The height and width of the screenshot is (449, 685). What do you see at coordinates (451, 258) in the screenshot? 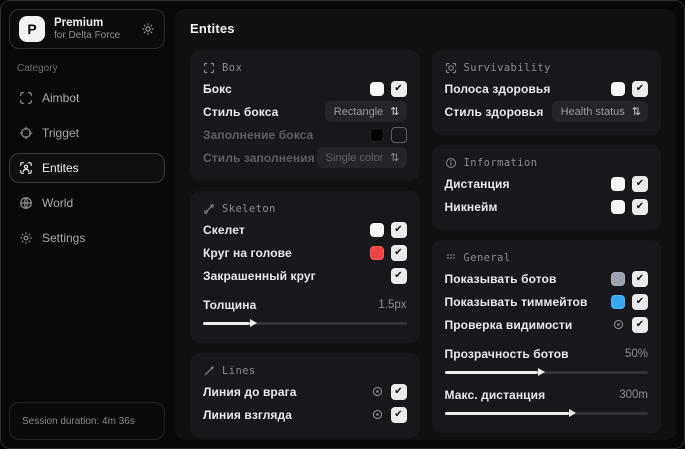
I see `dots-grid-icon` at bounding box center [451, 258].